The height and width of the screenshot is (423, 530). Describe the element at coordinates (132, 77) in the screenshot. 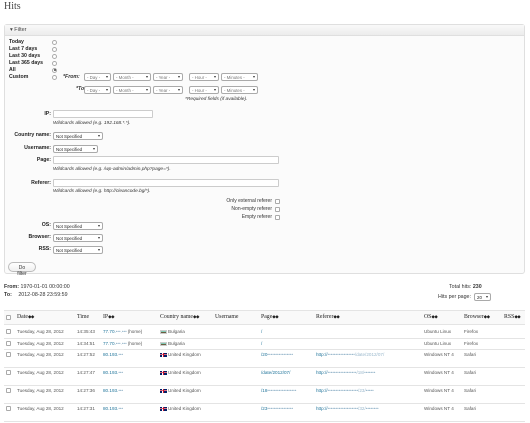

I see `from-month-select: - Month -` at that location.